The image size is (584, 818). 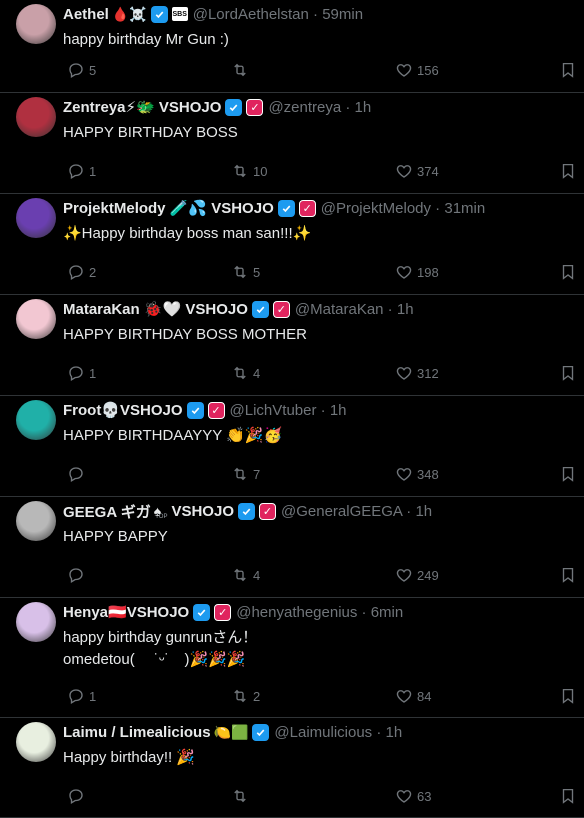 What do you see at coordinates (247, 171) in the screenshot?
I see `retweet-button: 10` at bounding box center [247, 171].